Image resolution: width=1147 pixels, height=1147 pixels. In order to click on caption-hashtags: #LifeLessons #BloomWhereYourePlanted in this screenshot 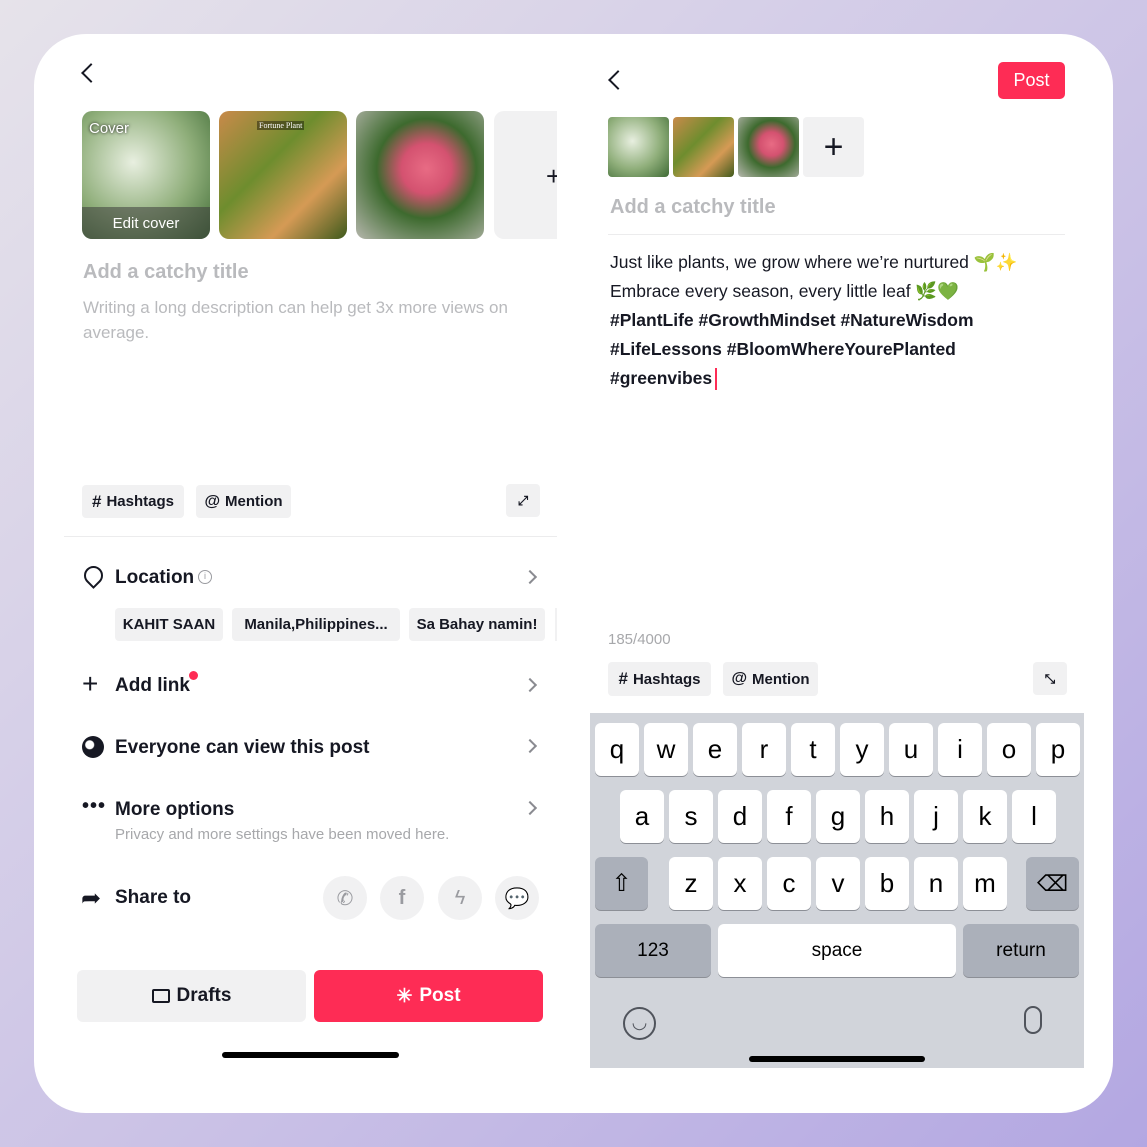, I will do `click(783, 349)`.